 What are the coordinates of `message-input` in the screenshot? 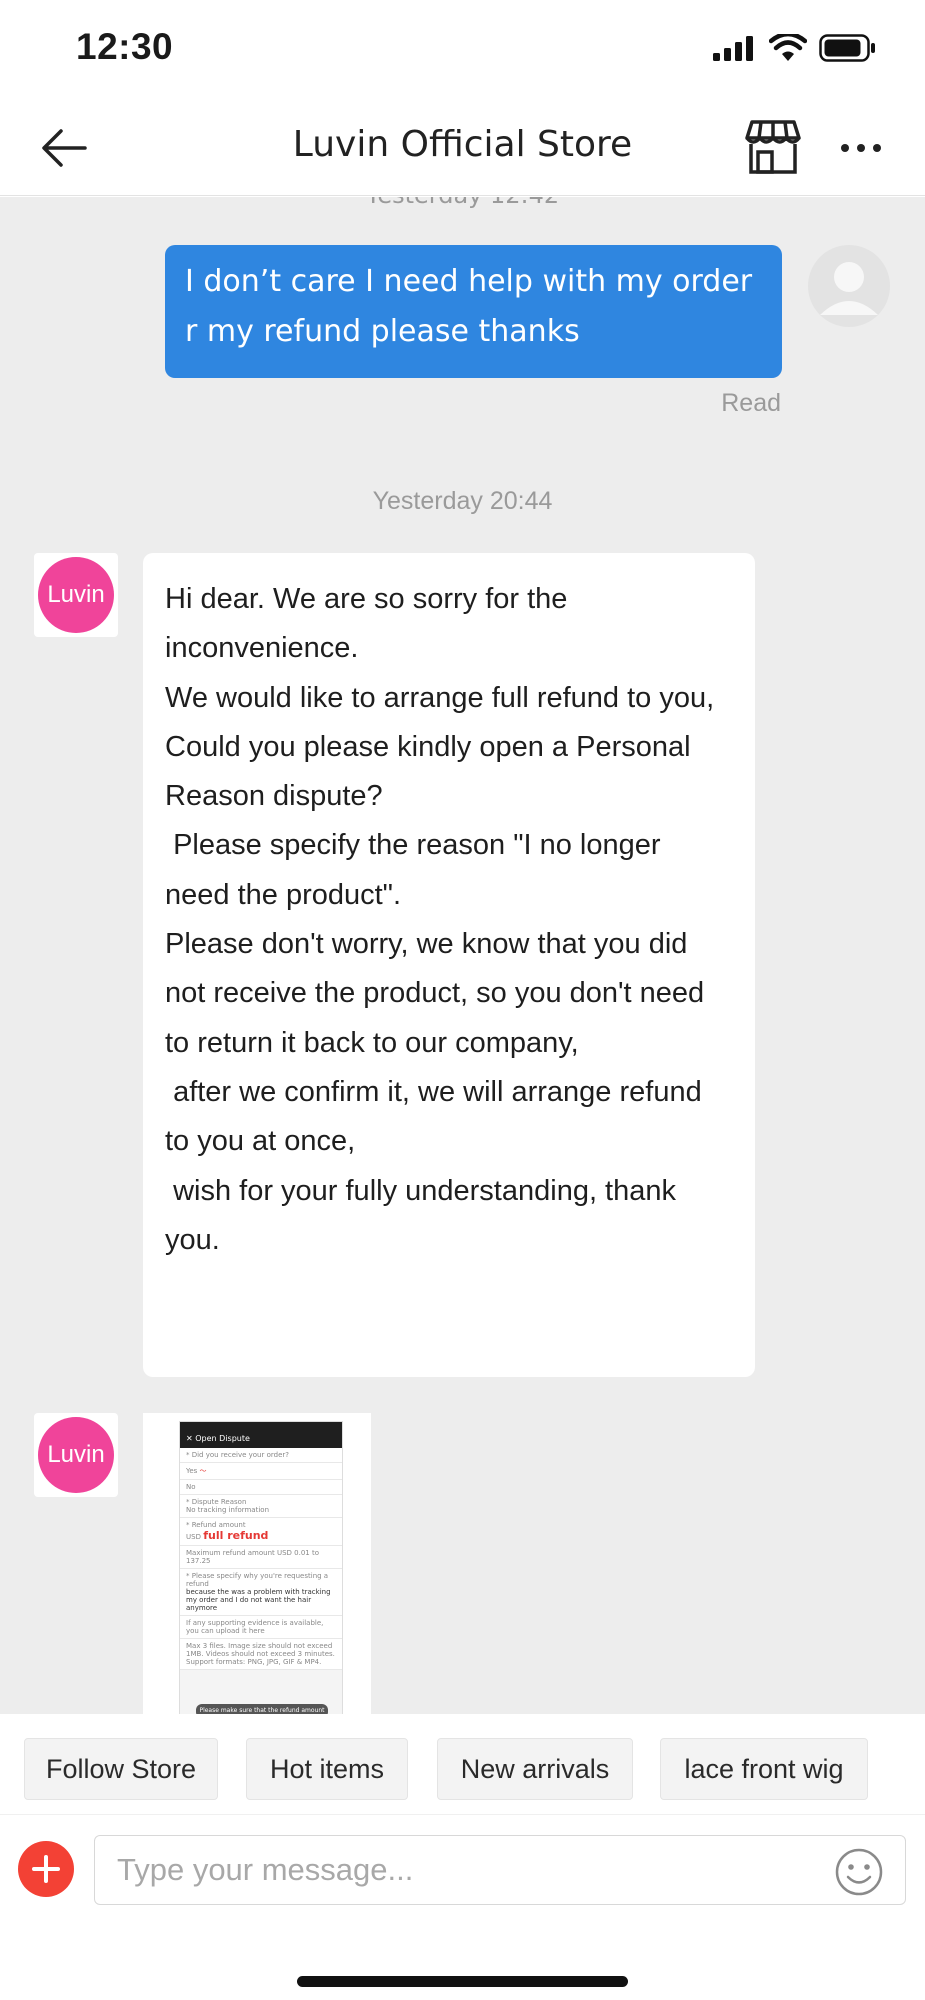 It's located at (500, 1870).